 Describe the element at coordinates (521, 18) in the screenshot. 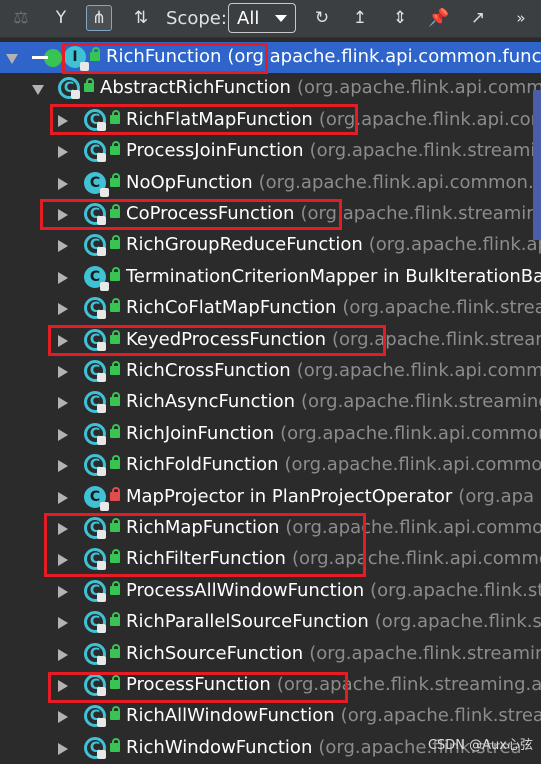

I see `more-icon: »` at that location.